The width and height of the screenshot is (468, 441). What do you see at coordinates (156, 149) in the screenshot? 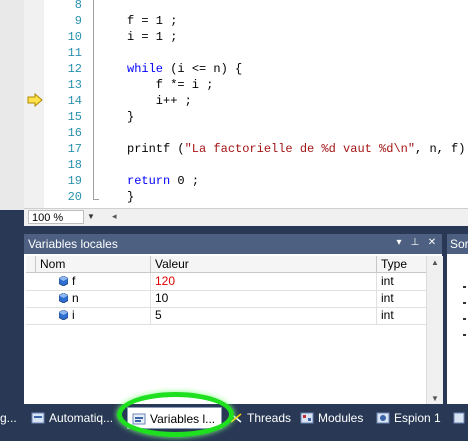
I see `code-fragment: printf (` at bounding box center [156, 149].